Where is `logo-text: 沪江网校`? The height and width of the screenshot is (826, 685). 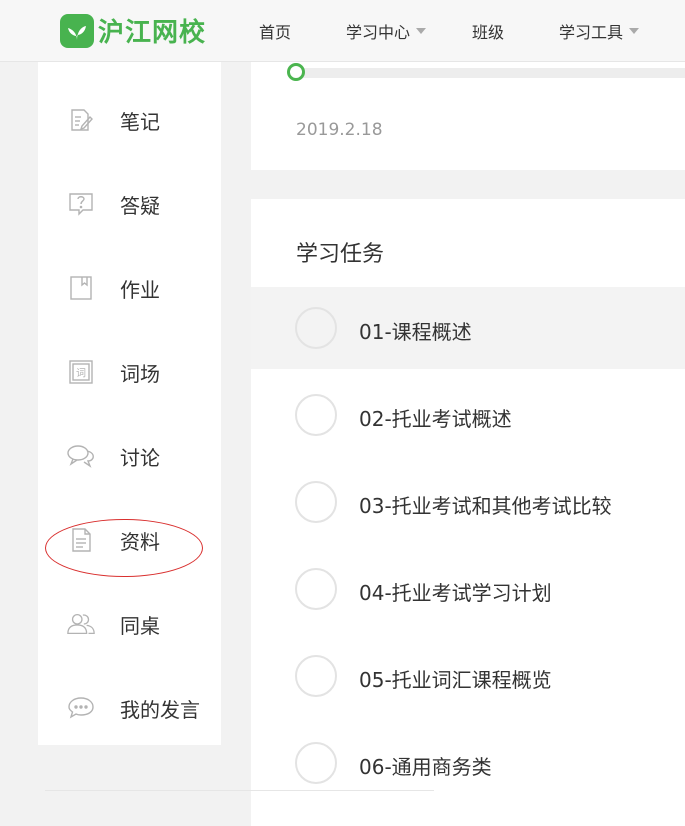
logo-text: 沪江网校 is located at coordinates (152, 33).